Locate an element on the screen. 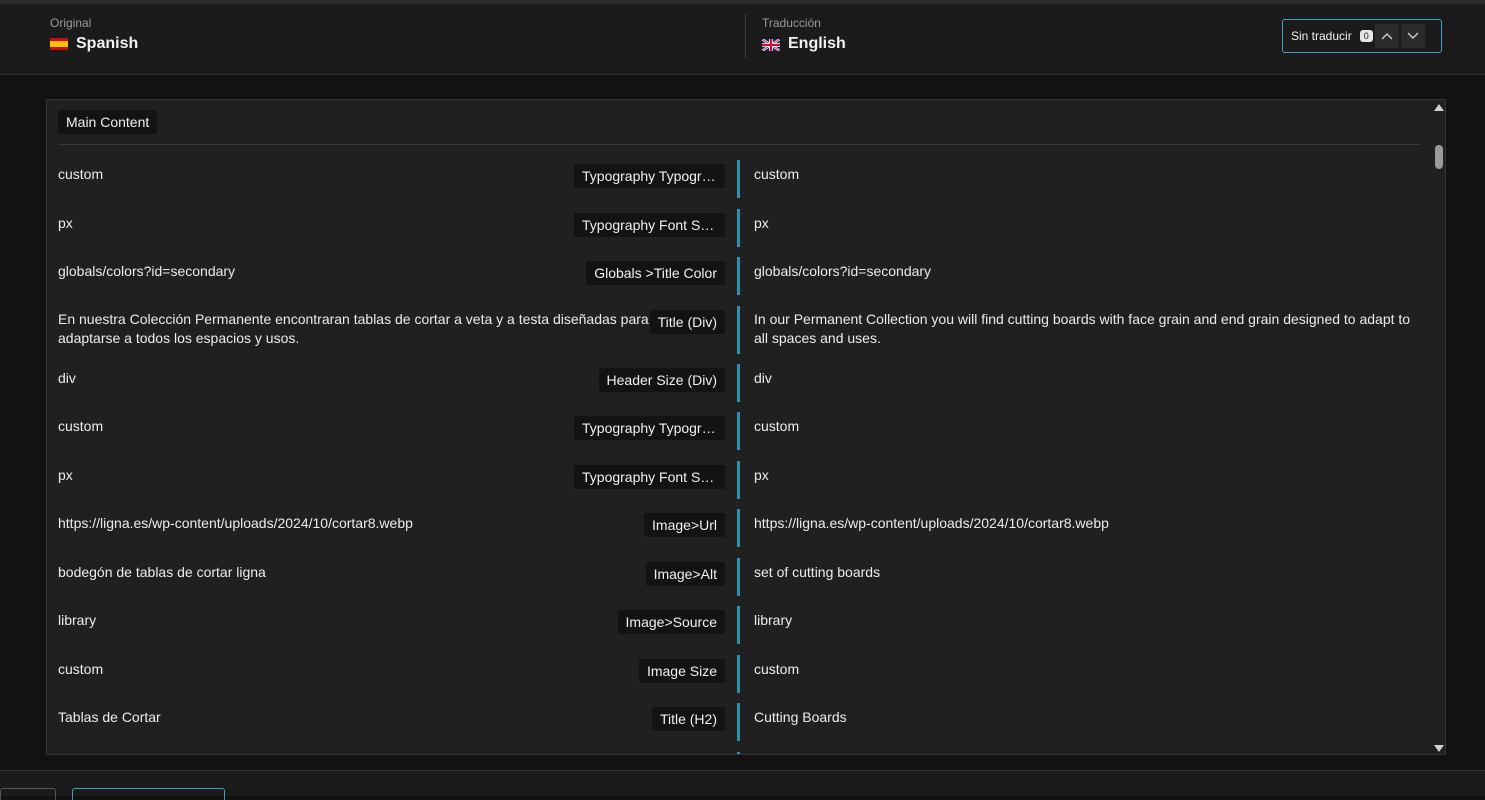  translation-language: Traducción English is located at coordinates (803, 34).